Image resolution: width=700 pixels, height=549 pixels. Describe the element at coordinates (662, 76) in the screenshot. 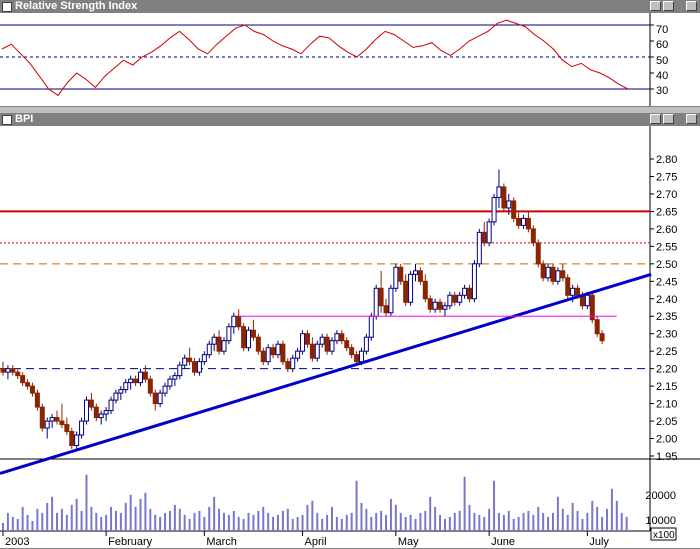

I see `rsi-tick-label: 40` at that location.